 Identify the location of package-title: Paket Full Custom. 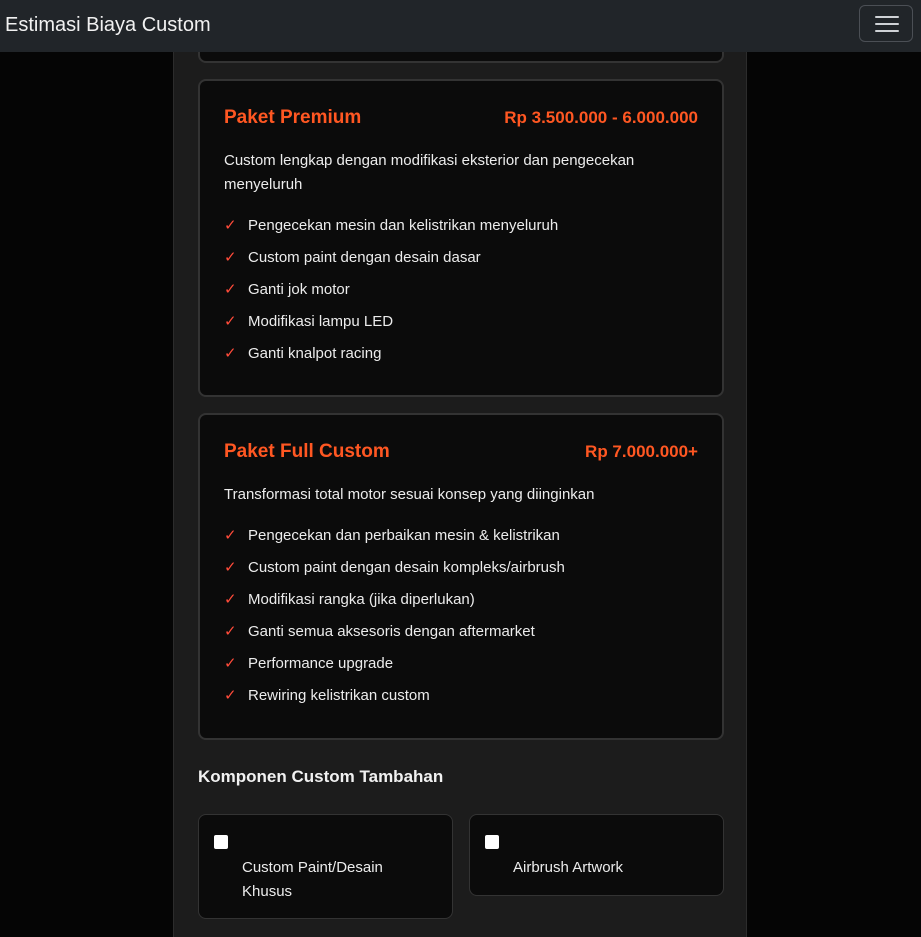
(307, 451).